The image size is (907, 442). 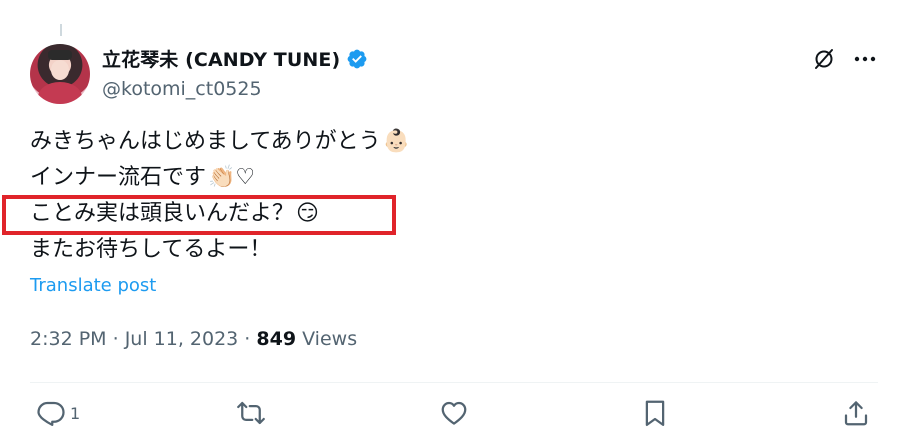 I want to click on like-icon, so click(x=454, y=413).